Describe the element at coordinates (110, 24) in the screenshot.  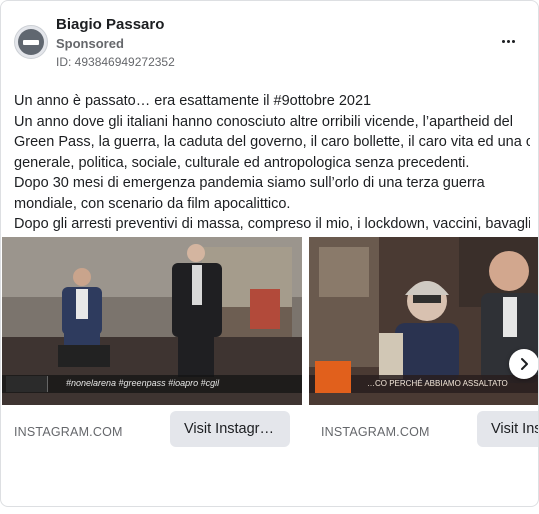
I see `page-name-link: Biagio Passaro` at that location.